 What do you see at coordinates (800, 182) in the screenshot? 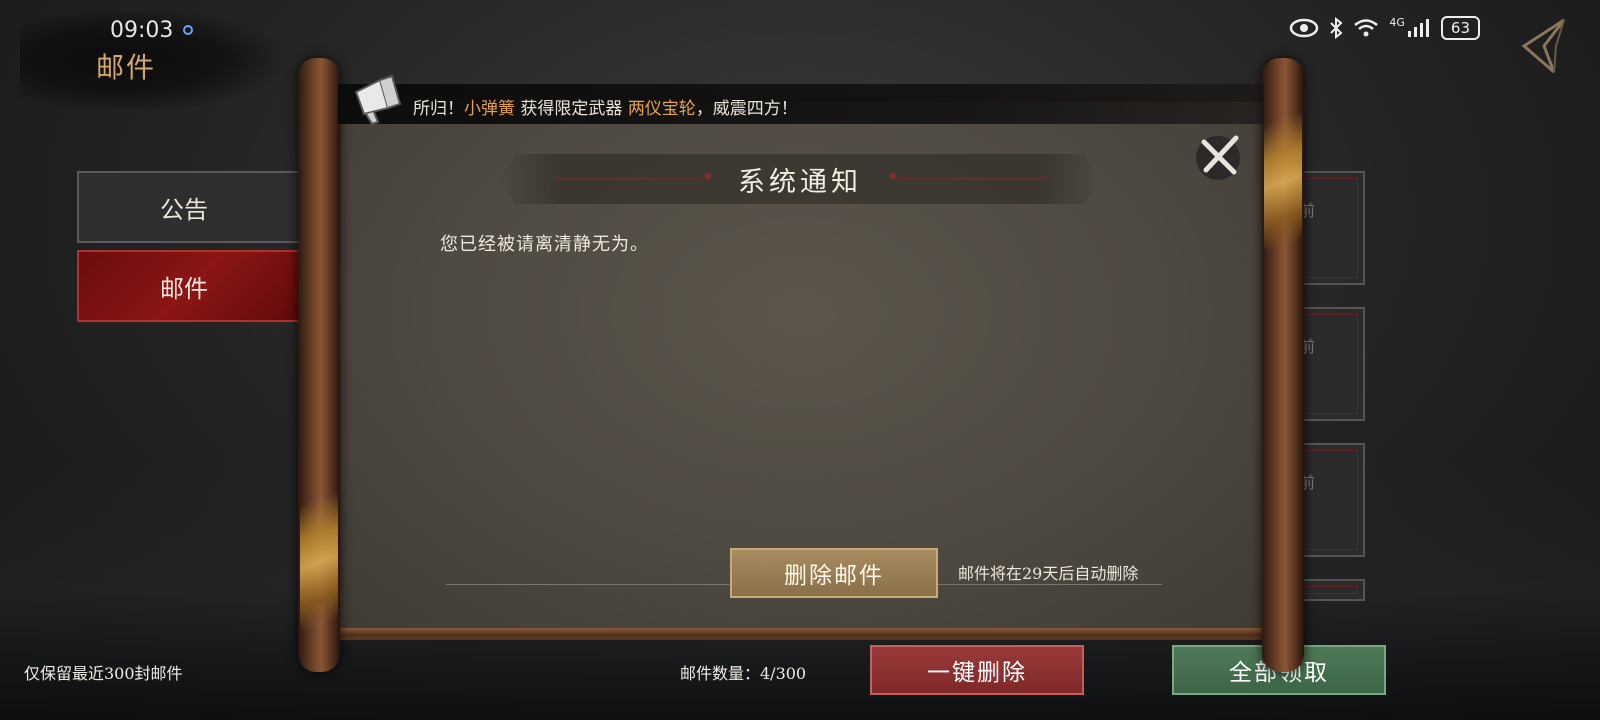
I see `dialog-title: 系统通知` at bounding box center [800, 182].